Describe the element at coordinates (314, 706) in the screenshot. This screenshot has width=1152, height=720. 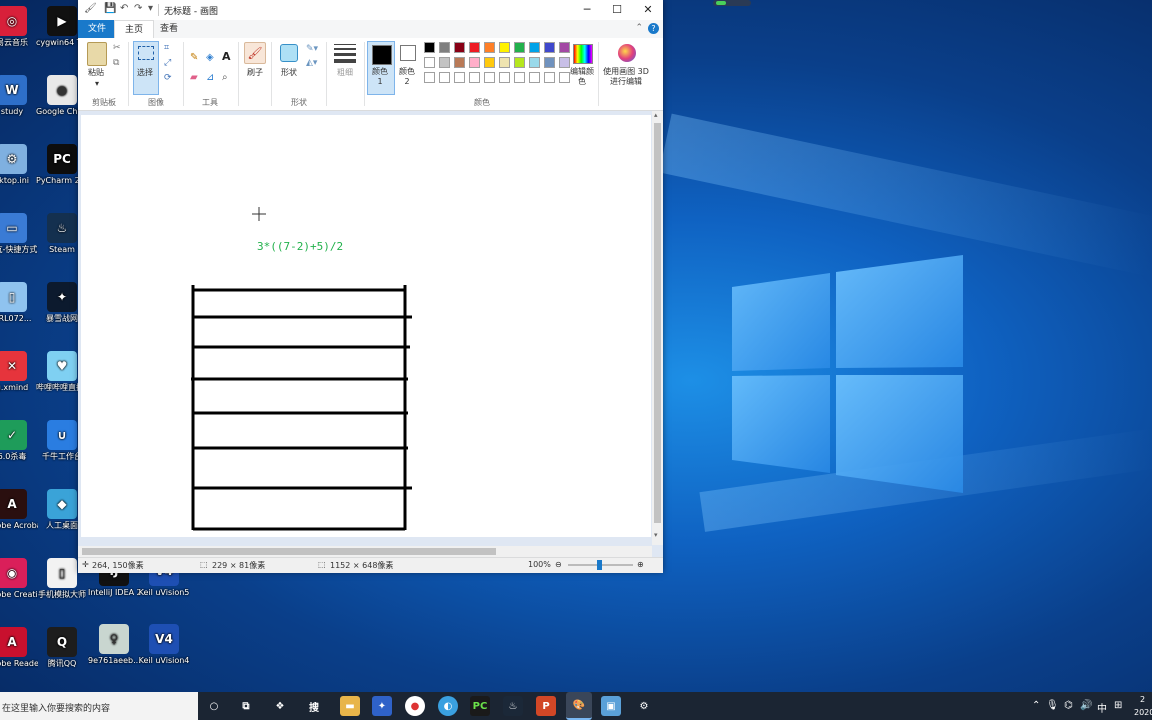
I see `sogou-icon: 搜` at that location.